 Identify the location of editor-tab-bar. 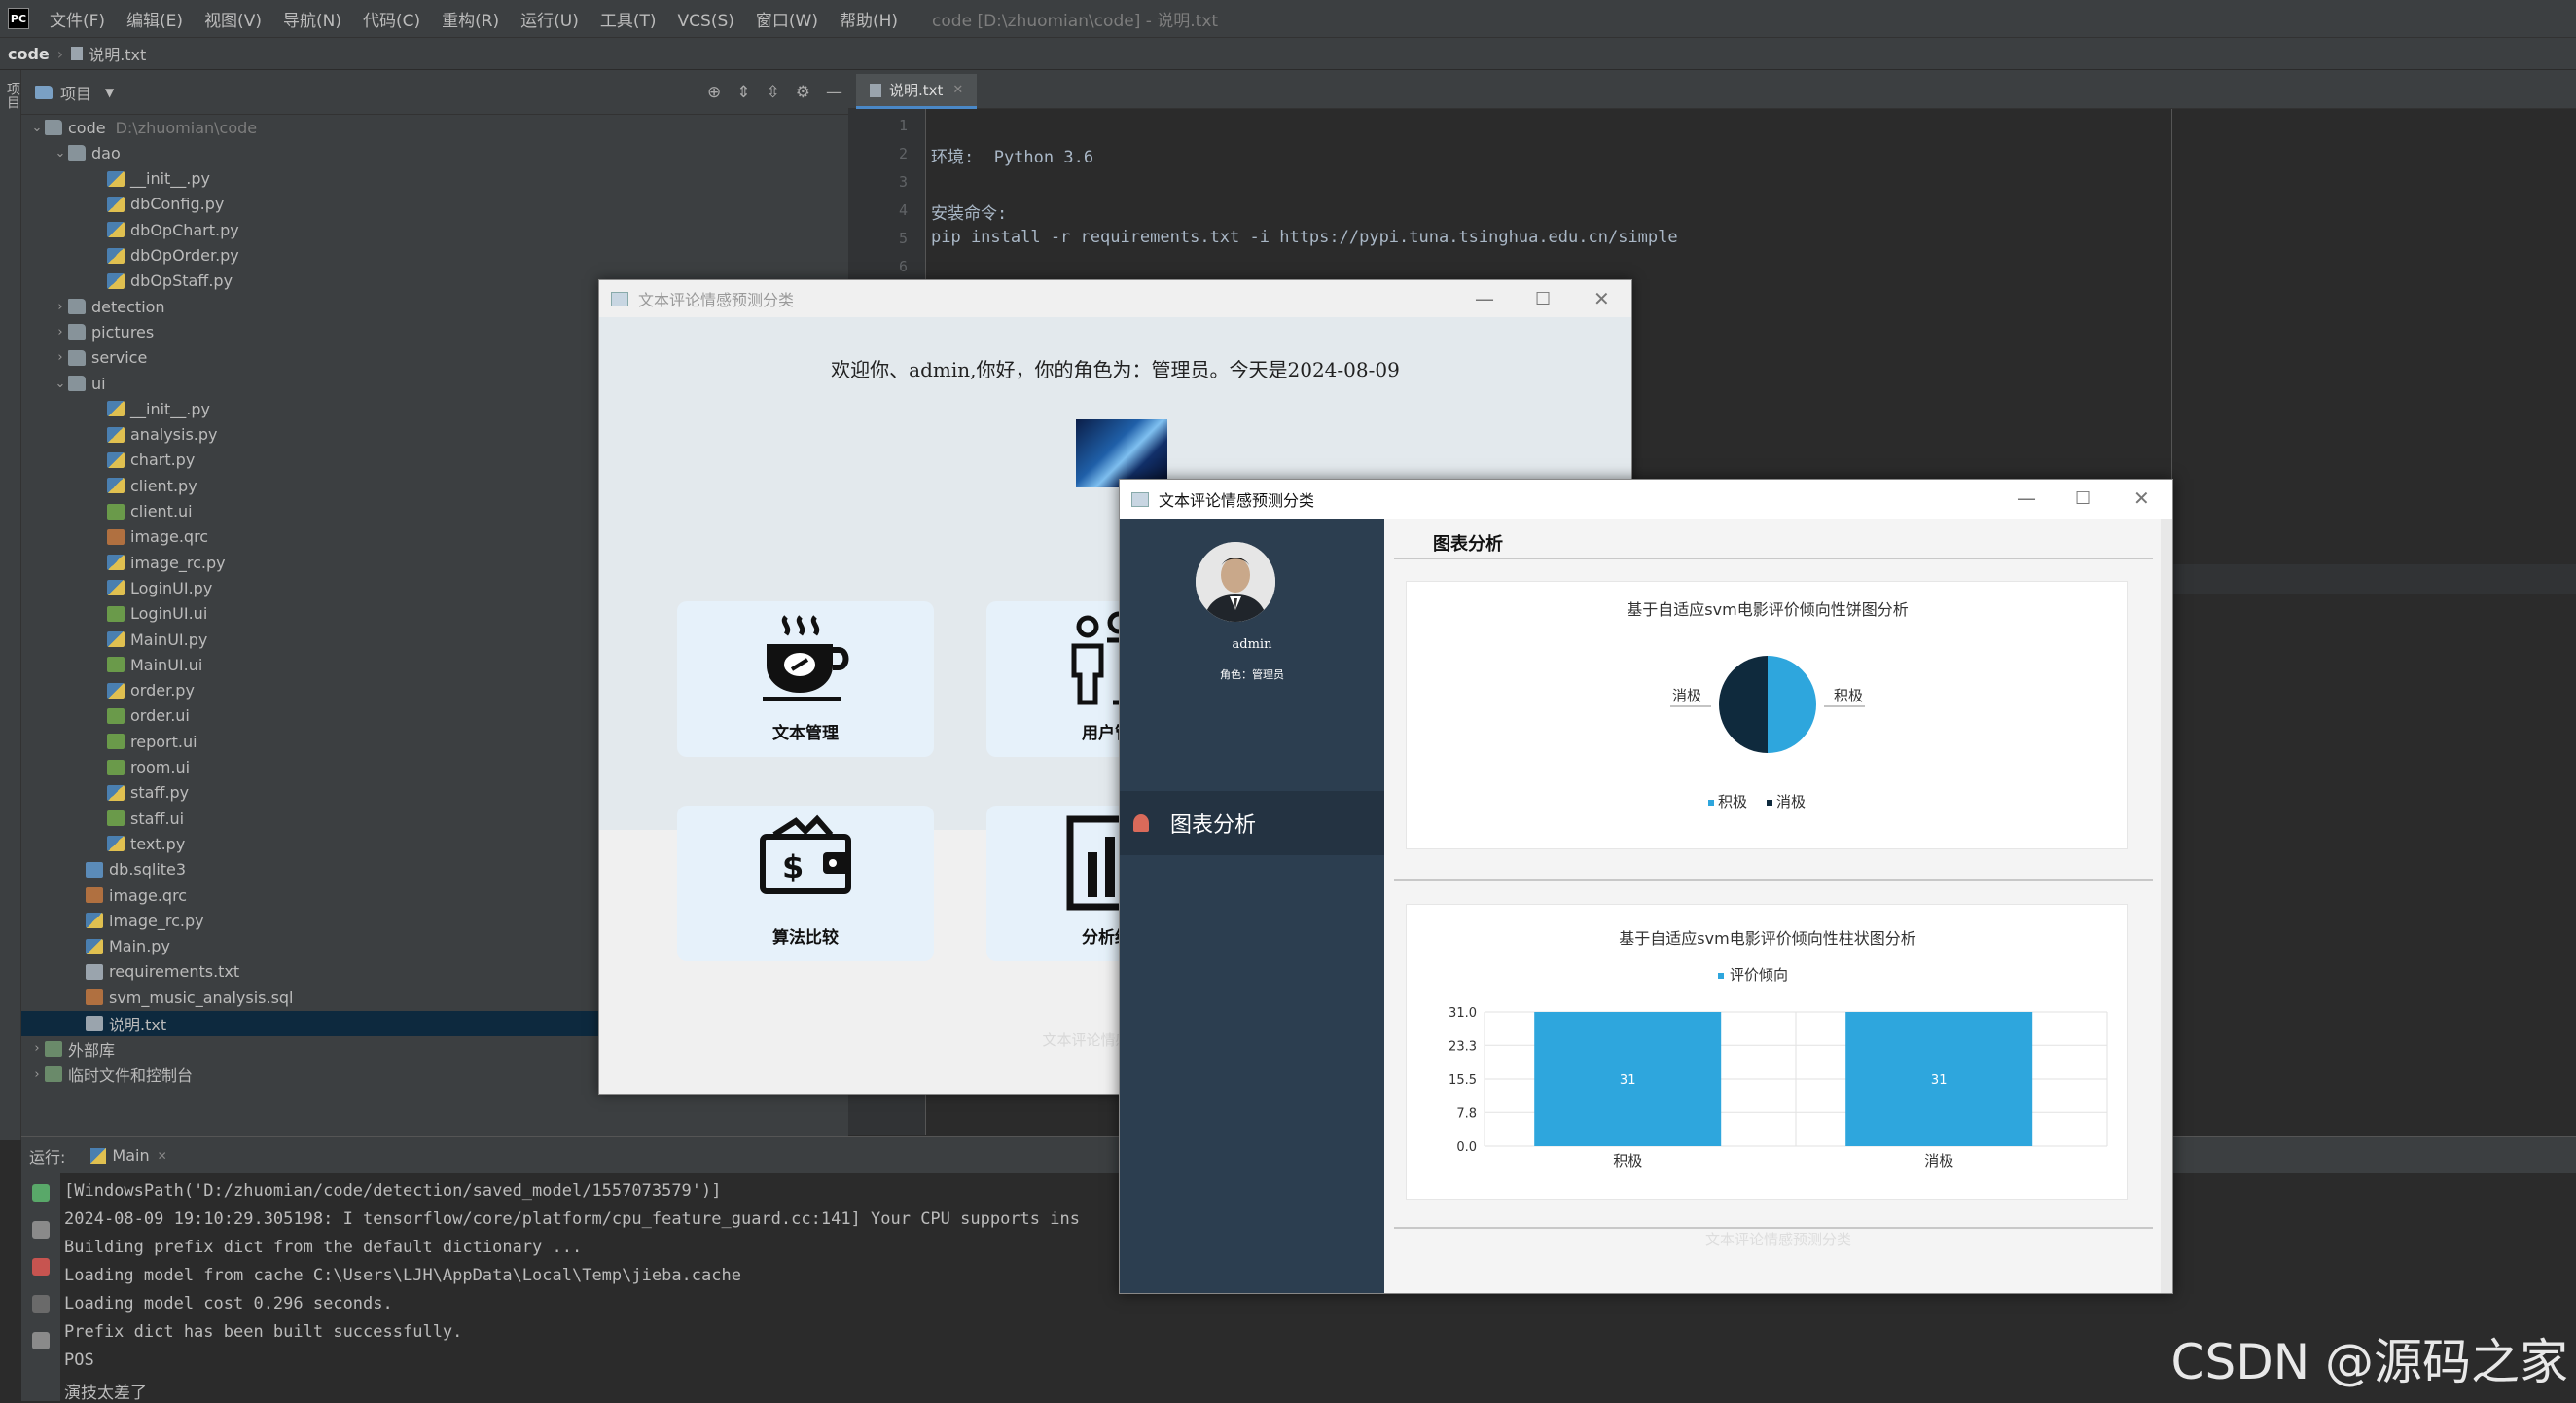
(1712, 89).